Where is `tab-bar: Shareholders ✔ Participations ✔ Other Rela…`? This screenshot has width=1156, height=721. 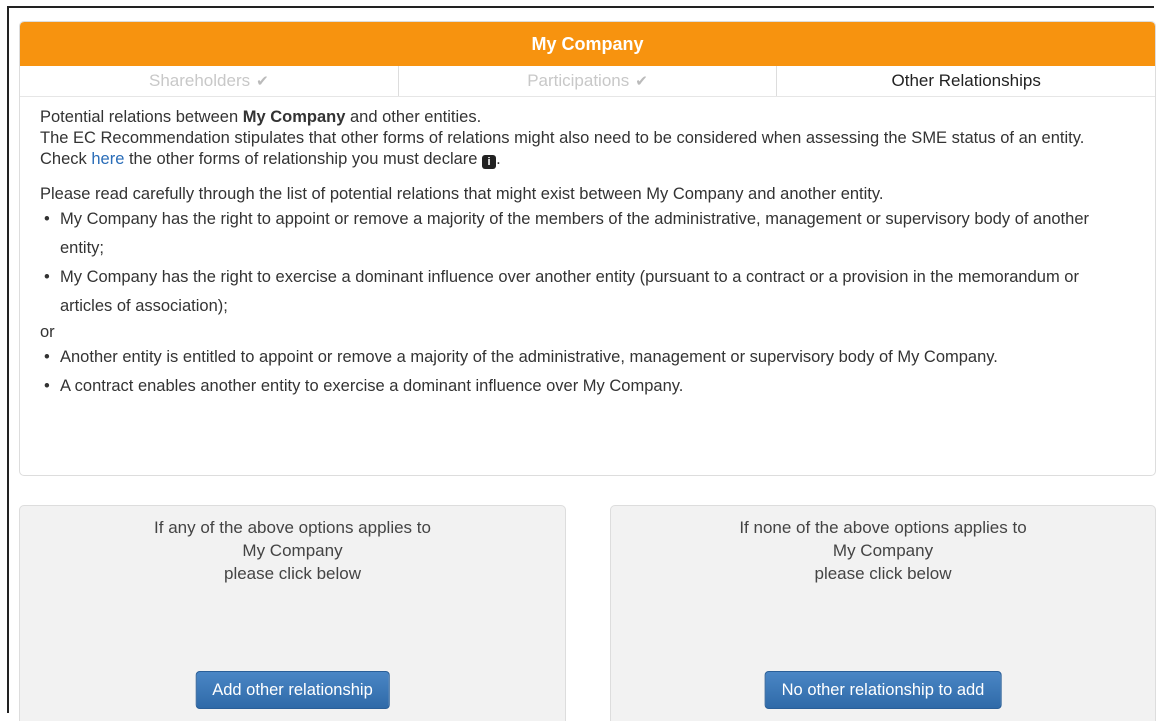
tab-bar: Shareholders ✔ Participations ✔ Other Rela… is located at coordinates (587, 81).